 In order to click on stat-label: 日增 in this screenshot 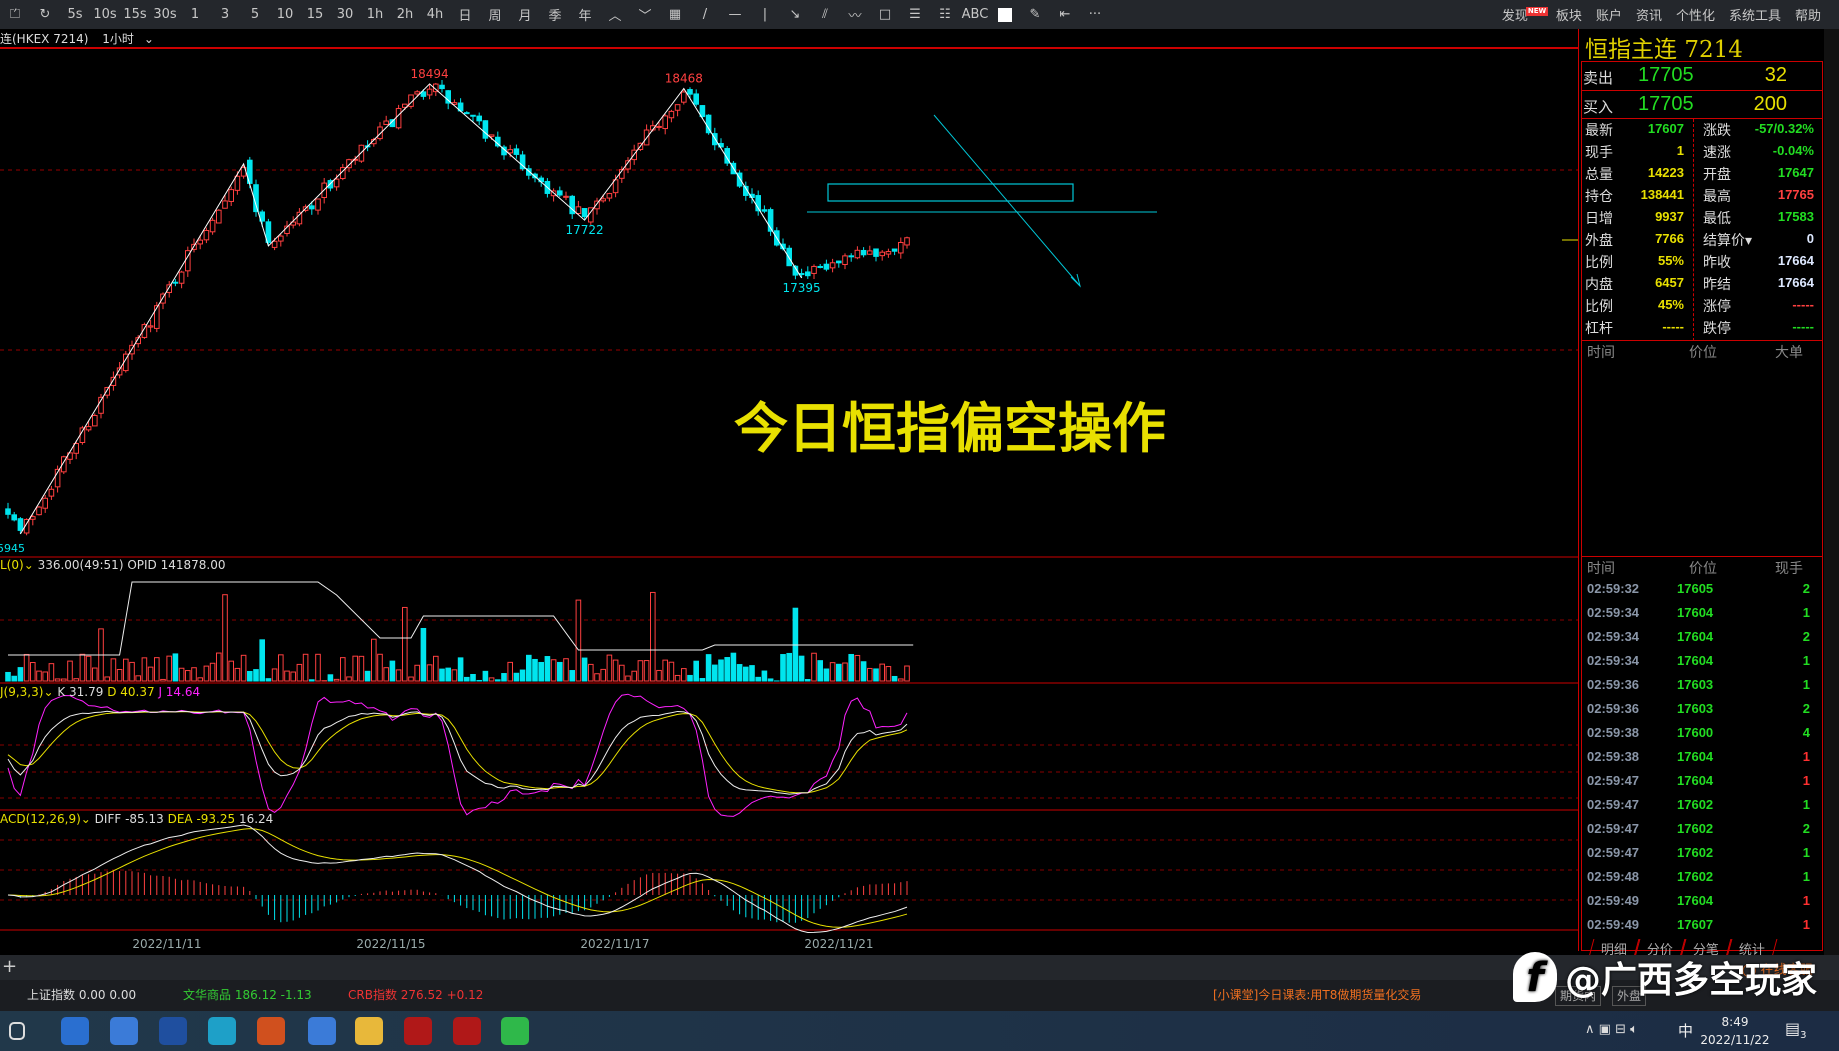, I will do `click(1599, 219)`.